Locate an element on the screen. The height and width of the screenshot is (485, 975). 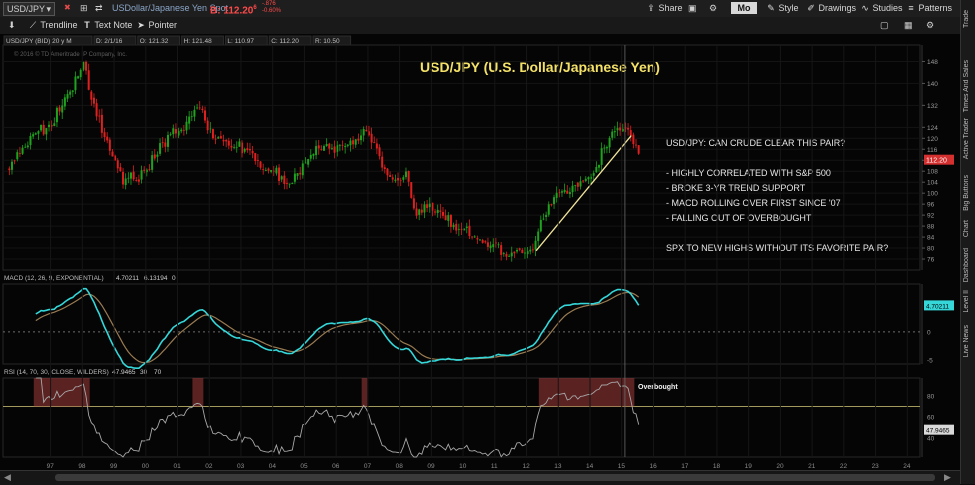
price-tick-label-104: 104 is located at coordinates (932, 183).